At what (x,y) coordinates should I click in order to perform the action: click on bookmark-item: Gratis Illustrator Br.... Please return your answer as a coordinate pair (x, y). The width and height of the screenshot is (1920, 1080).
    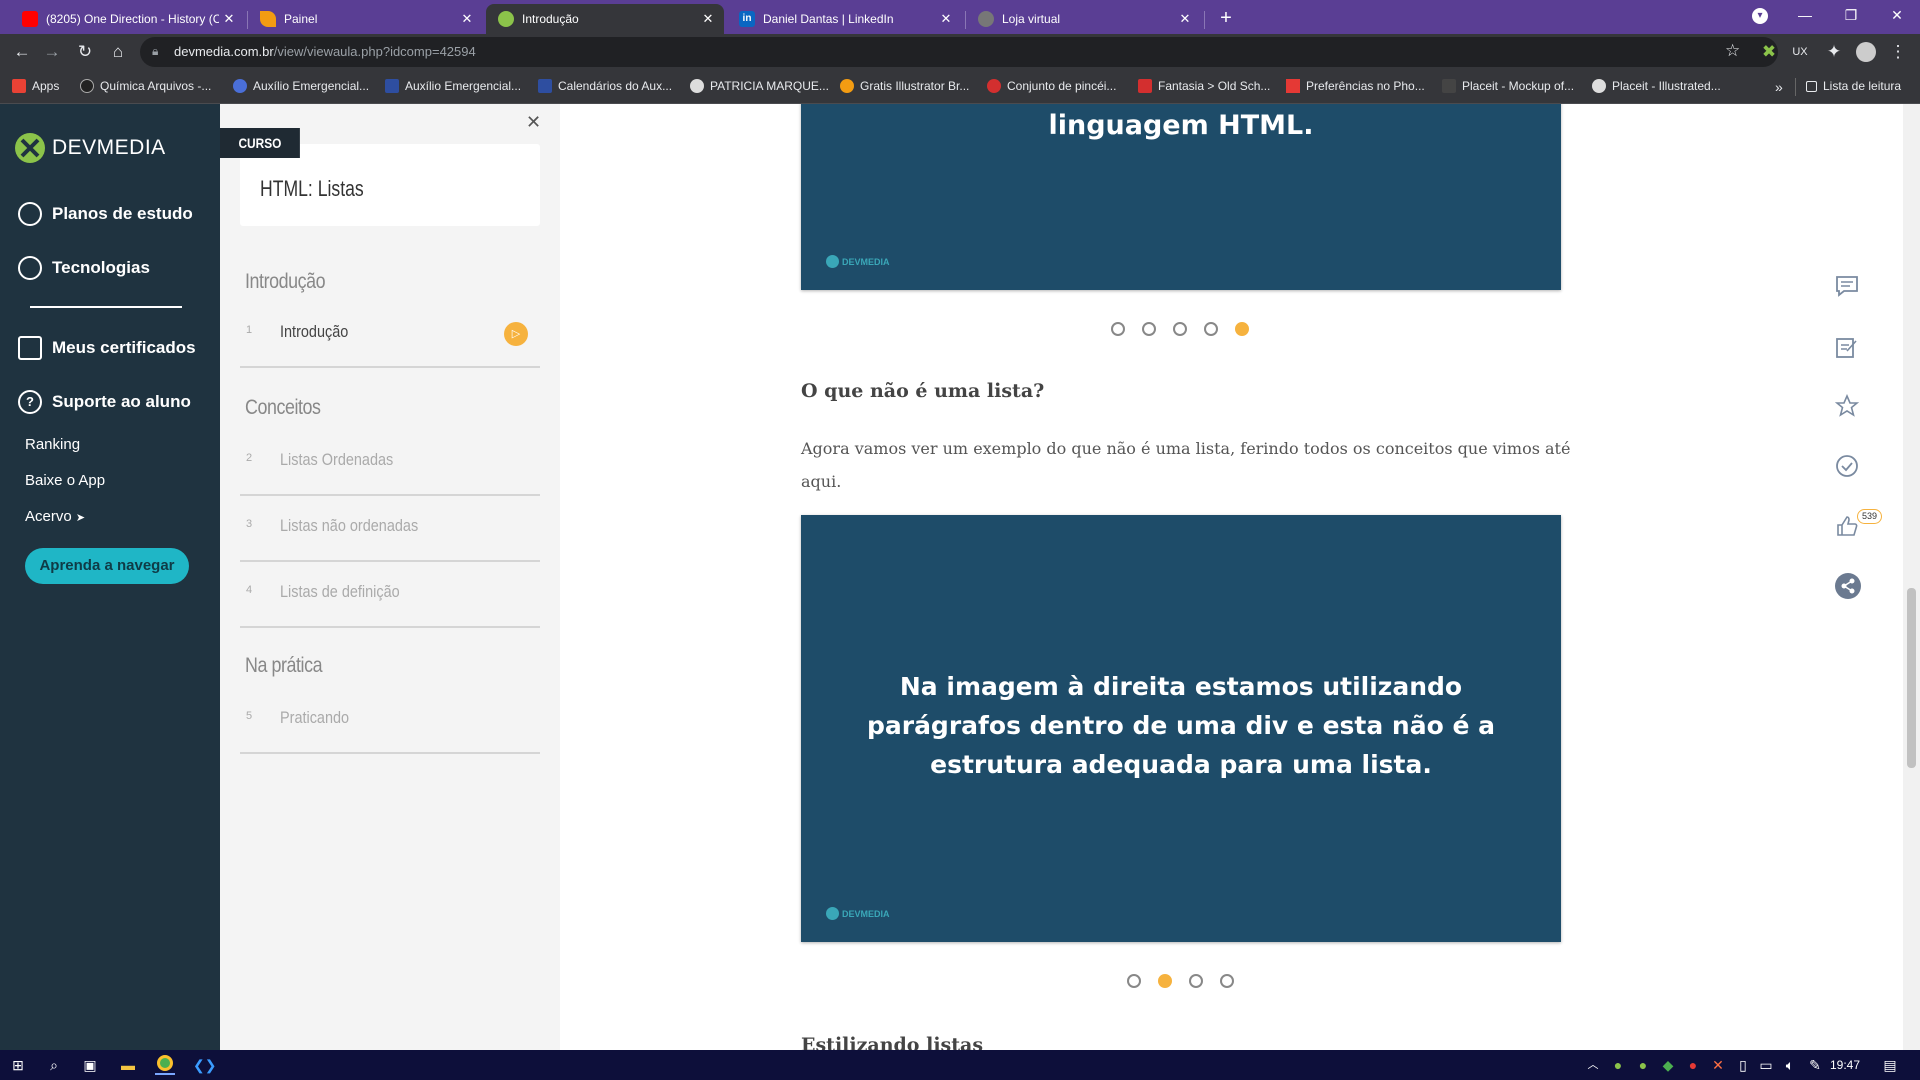
    Looking at the image, I should click on (904, 86).